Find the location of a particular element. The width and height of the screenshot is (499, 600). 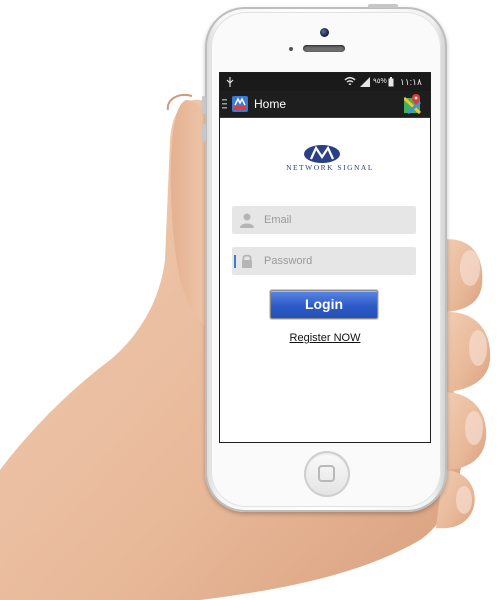

power-button is located at coordinates (383, 6).